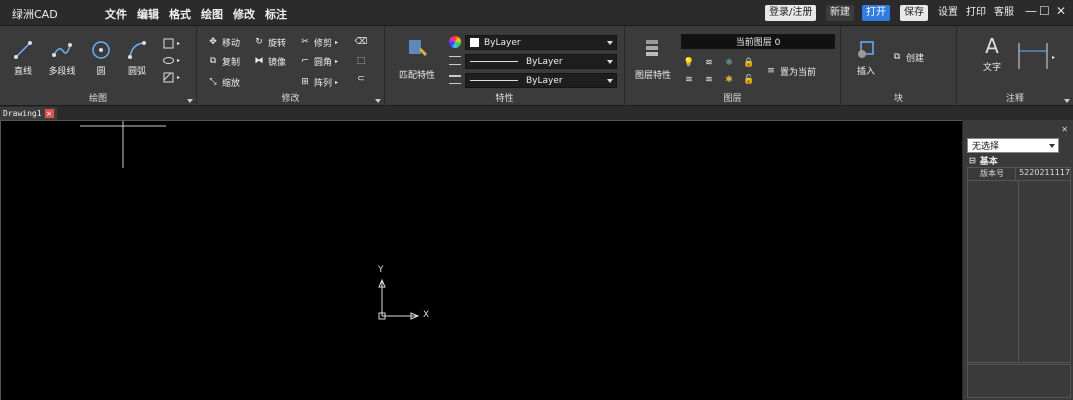 This screenshot has width=1073, height=400. I want to click on arc-tool: 圆弧, so click(137, 57).